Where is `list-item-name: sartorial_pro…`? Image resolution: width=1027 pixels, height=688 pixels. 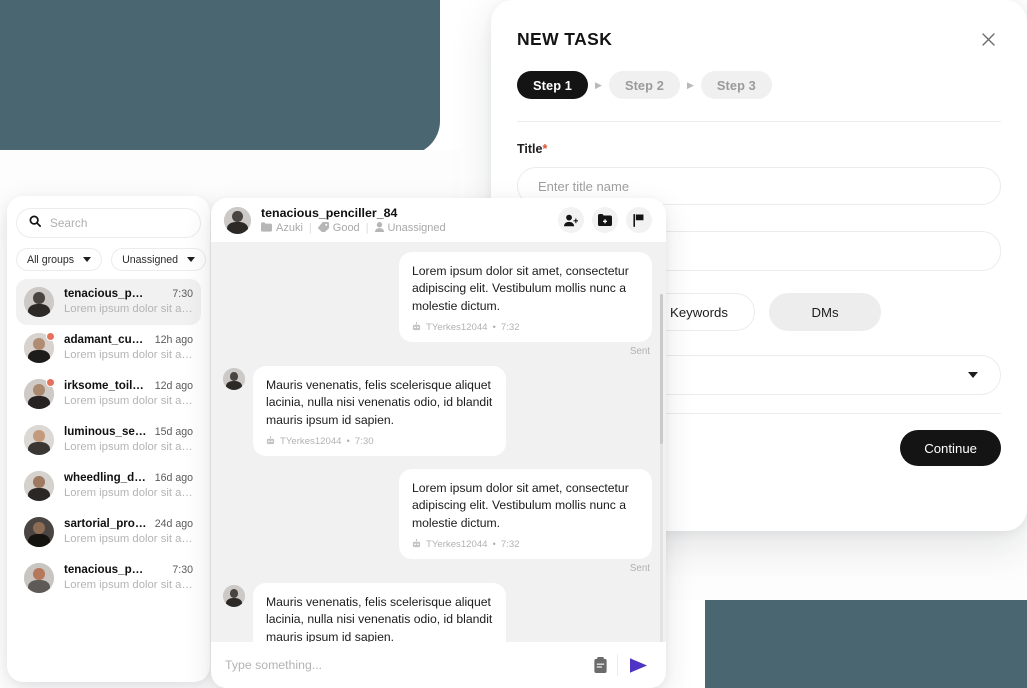 list-item-name: sartorial_pro… is located at coordinates (105, 523).